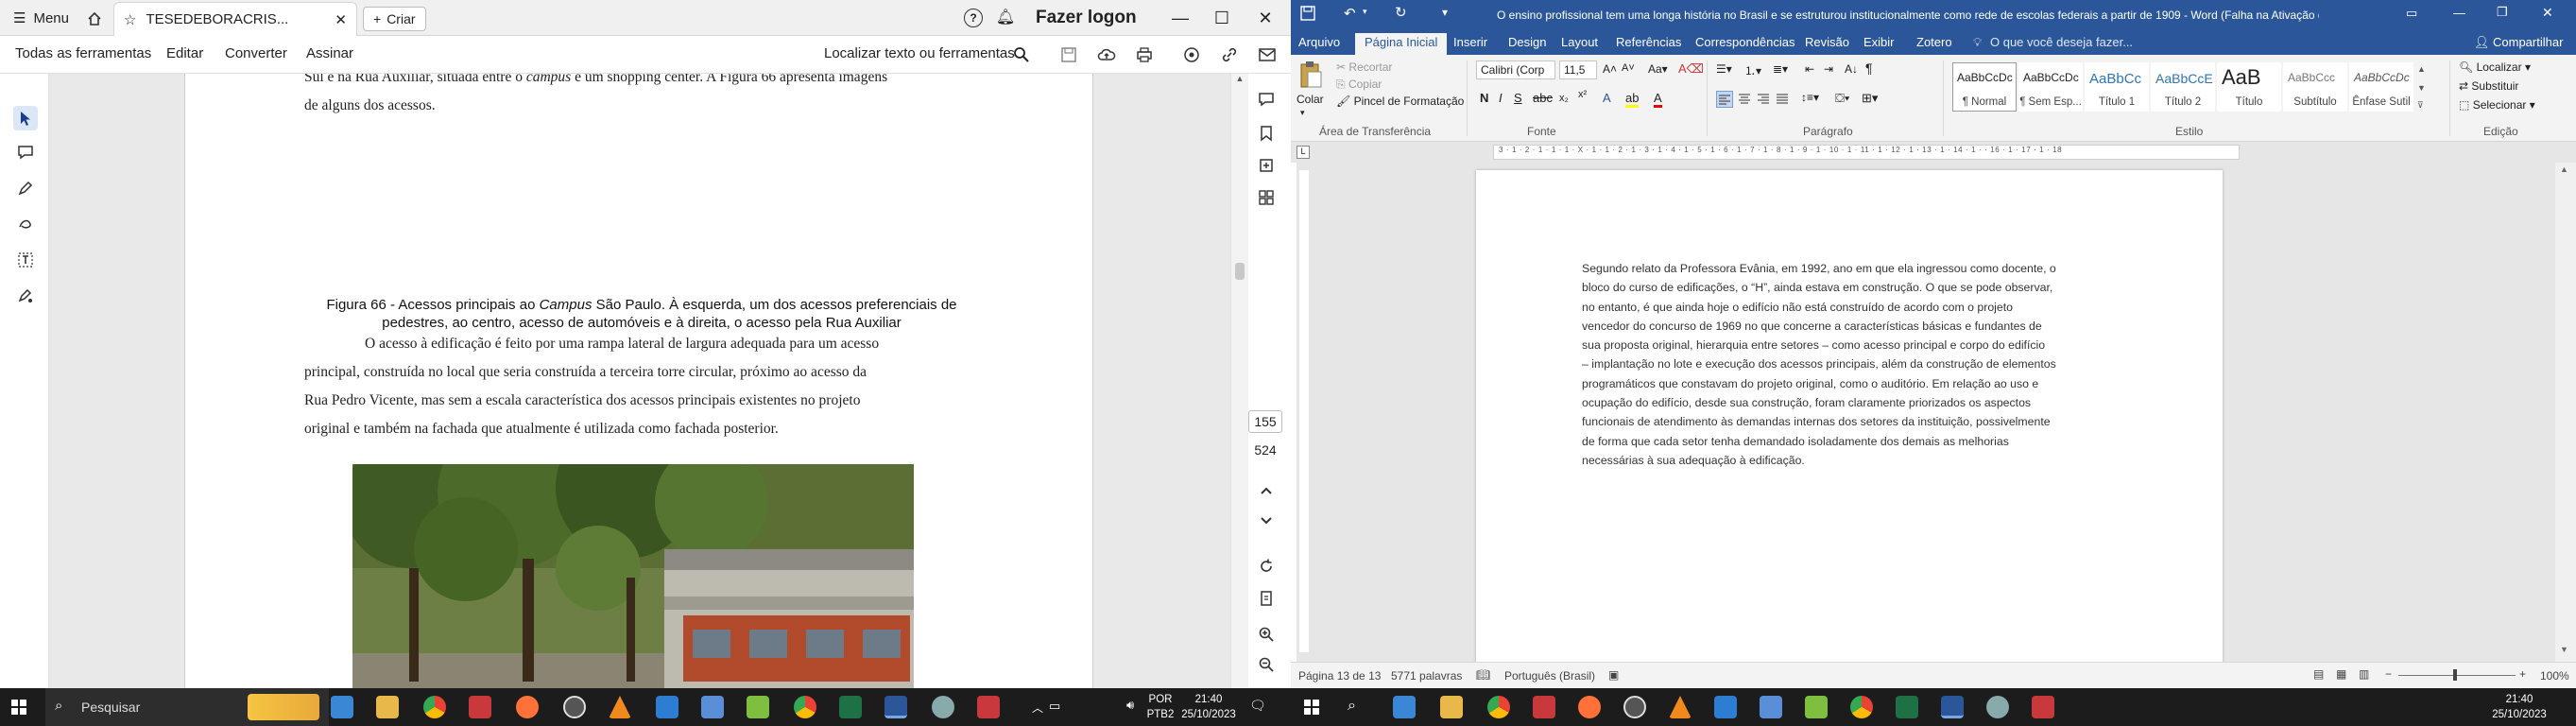  I want to click on shading-icon: ⛋▾, so click(1842, 99).